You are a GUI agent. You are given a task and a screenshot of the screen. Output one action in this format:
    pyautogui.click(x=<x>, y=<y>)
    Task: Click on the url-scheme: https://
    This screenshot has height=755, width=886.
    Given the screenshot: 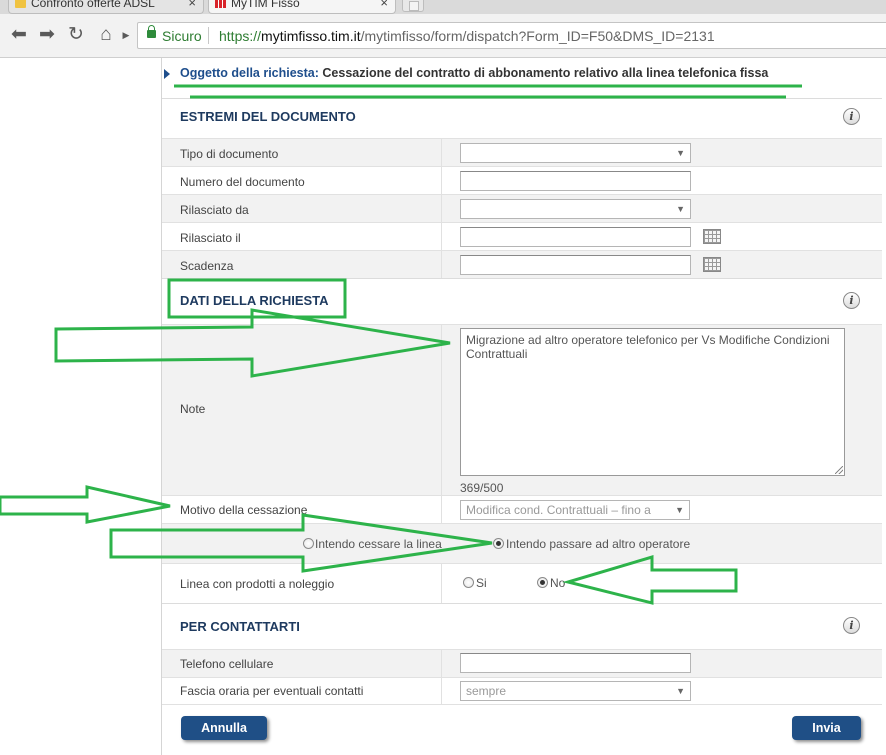 What is the action you would take?
    pyautogui.click(x=240, y=36)
    